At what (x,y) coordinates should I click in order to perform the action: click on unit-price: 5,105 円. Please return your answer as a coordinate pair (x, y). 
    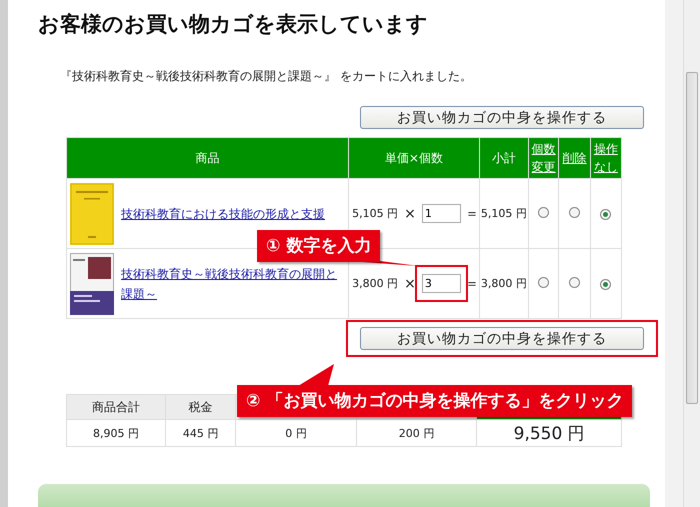
    Looking at the image, I should click on (375, 213).